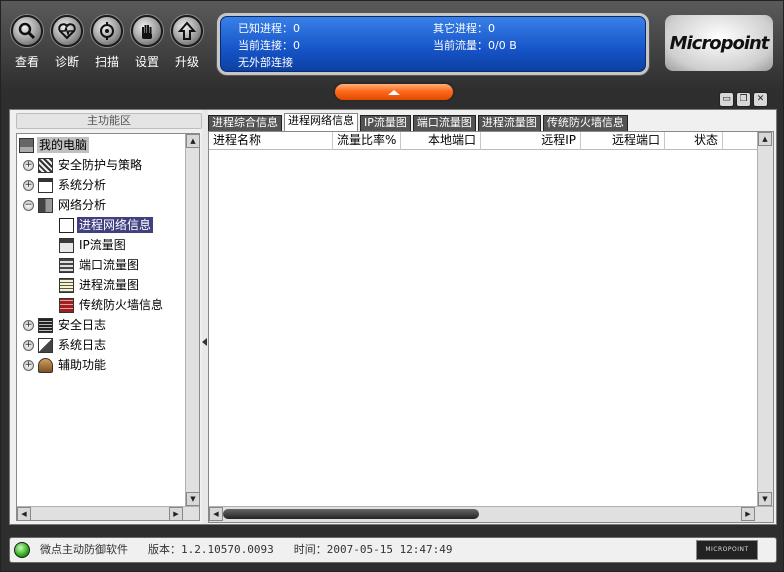  I want to click on tree-item-network-analysis: − 网络分析, so click(65, 205).